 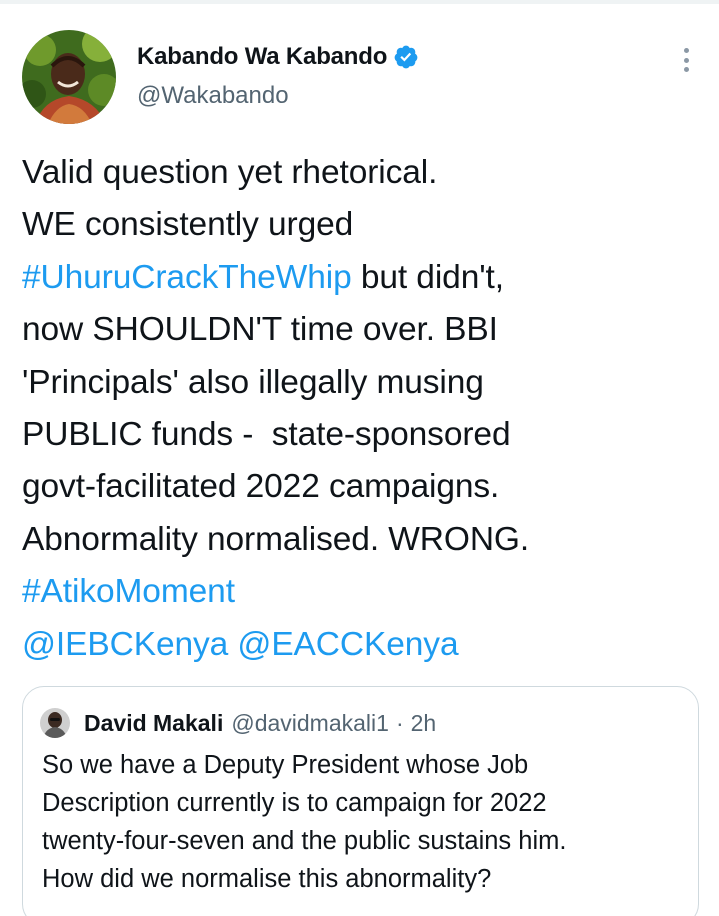 What do you see at coordinates (406, 57) in the screenshot?
I see `verified-badge-icon` at bounding box center [406, 57].